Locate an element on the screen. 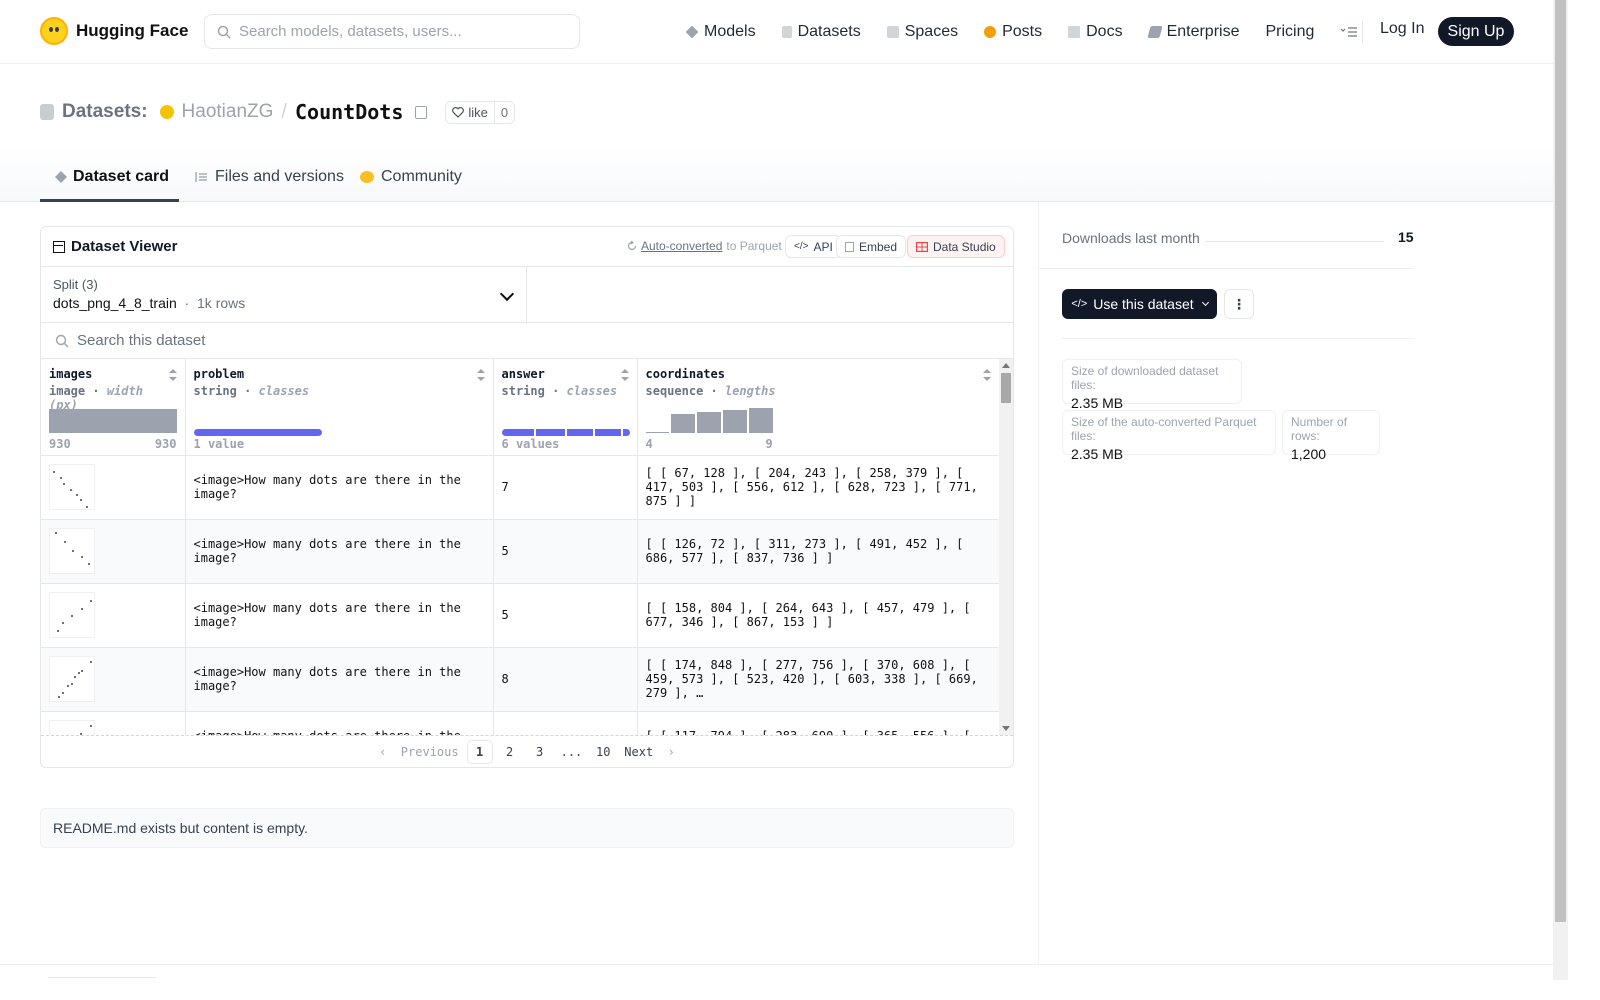 This screenshot has width=1600, height=1000. spreadsheet-icon is located at coordinates (922, 246).